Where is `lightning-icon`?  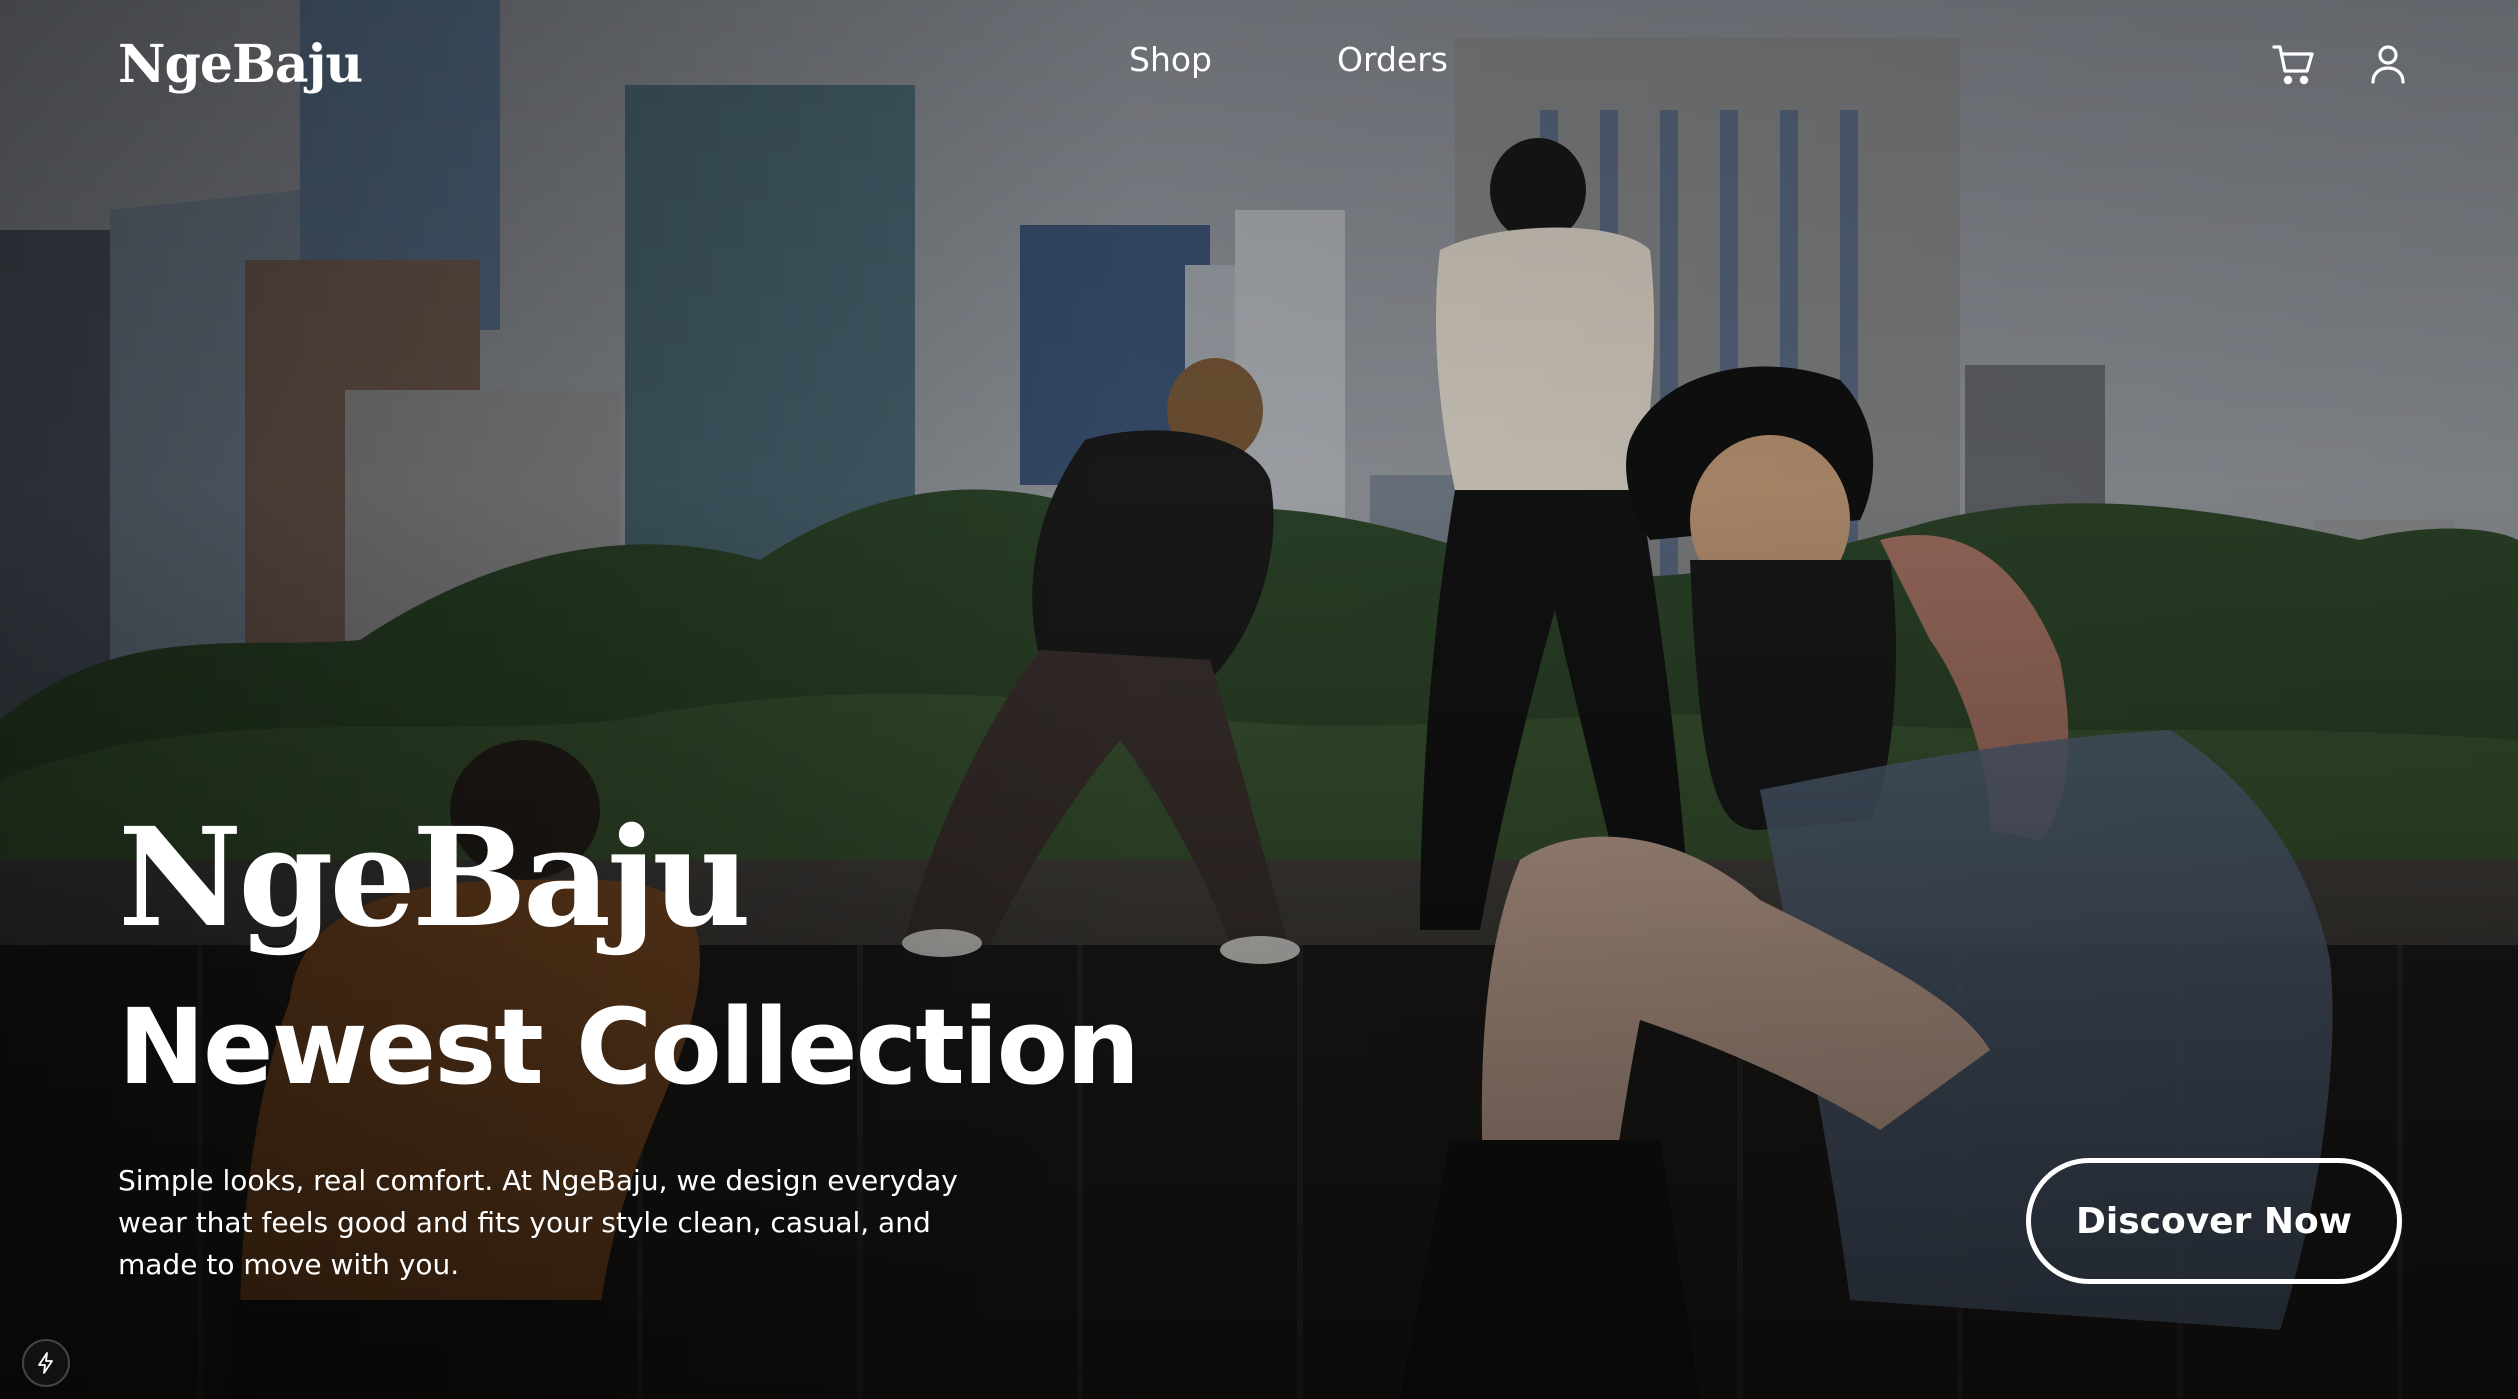 lightning-icon is located at coordinates (46, 1363).